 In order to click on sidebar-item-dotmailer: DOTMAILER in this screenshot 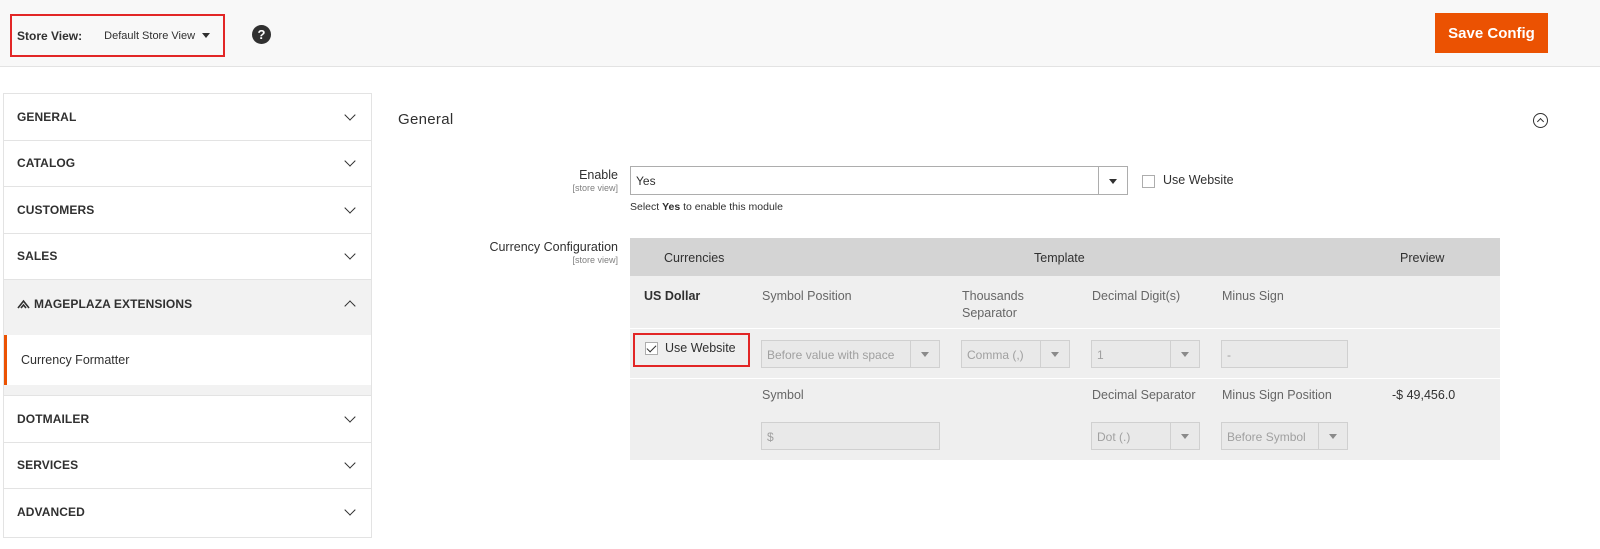, I will do `click(187, 419)`.